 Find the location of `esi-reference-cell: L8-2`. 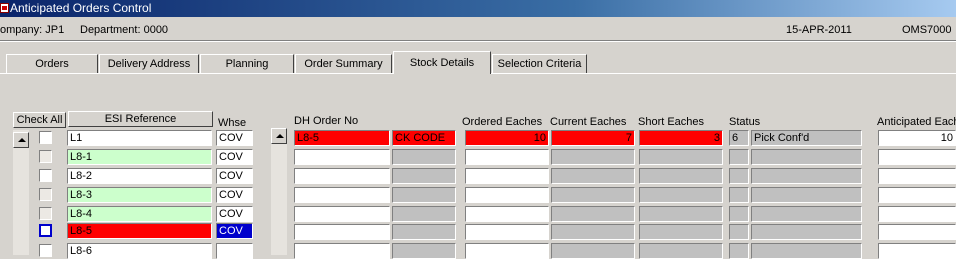

esi-reference-cell: L8-2 is located at coordinates (139, 176).